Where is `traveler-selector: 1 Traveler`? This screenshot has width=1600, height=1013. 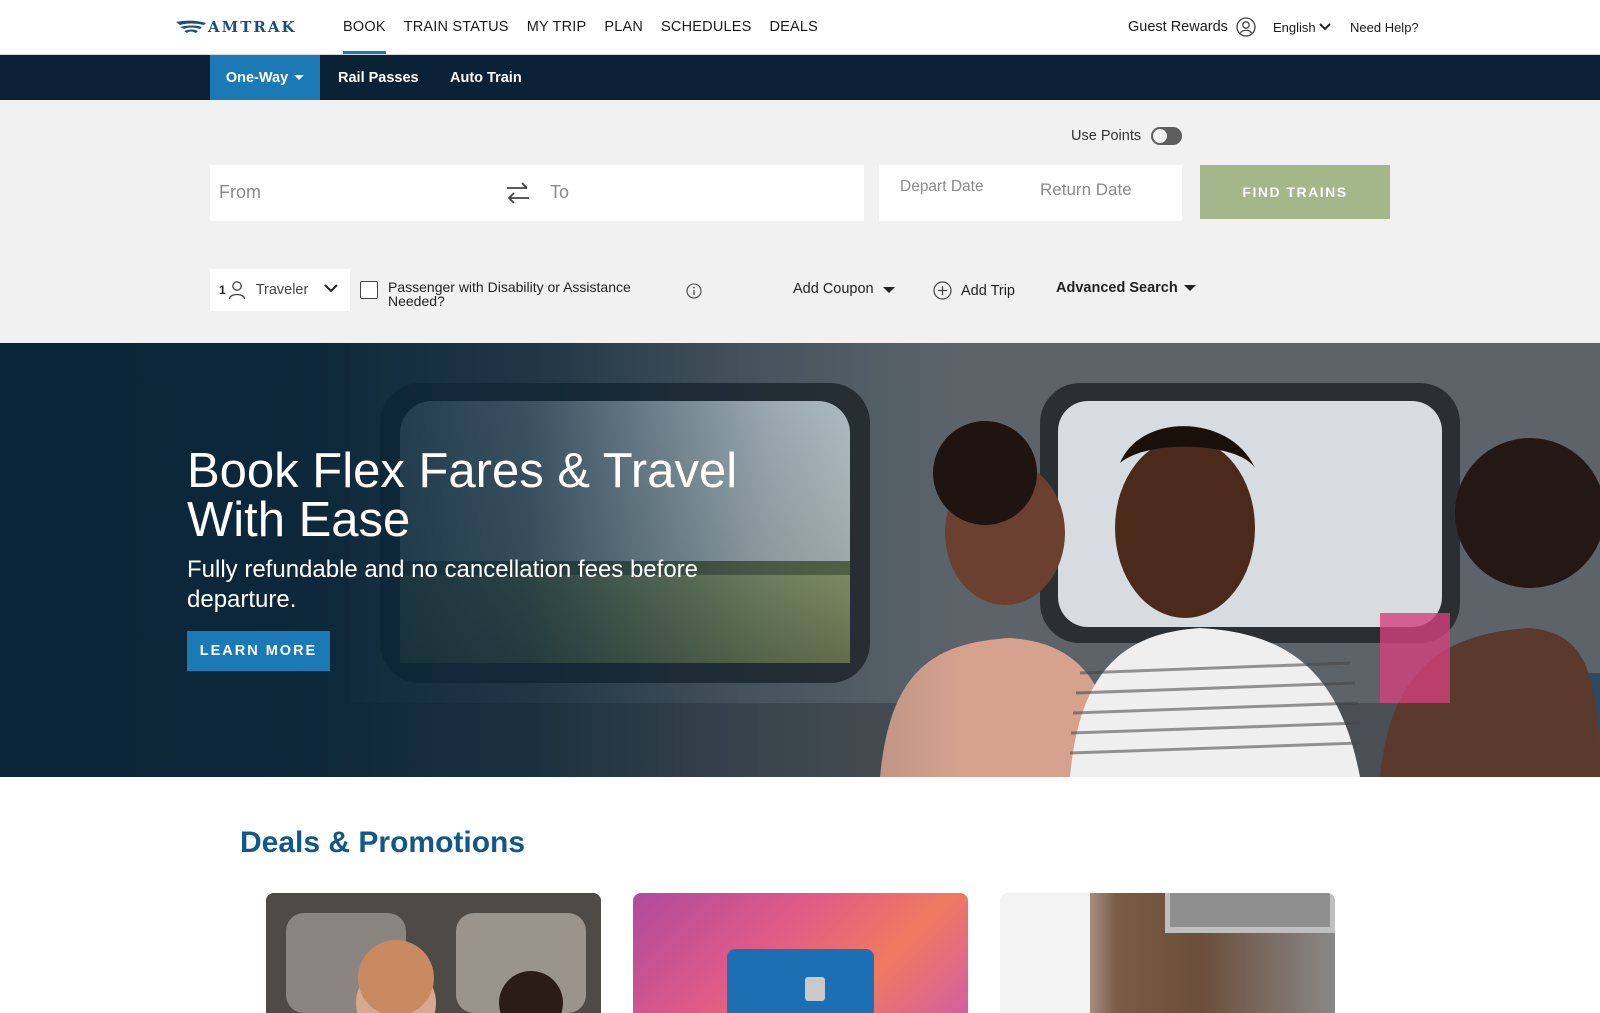
traveler-selector: 1 Traveler is located at coordinates (280, 290).